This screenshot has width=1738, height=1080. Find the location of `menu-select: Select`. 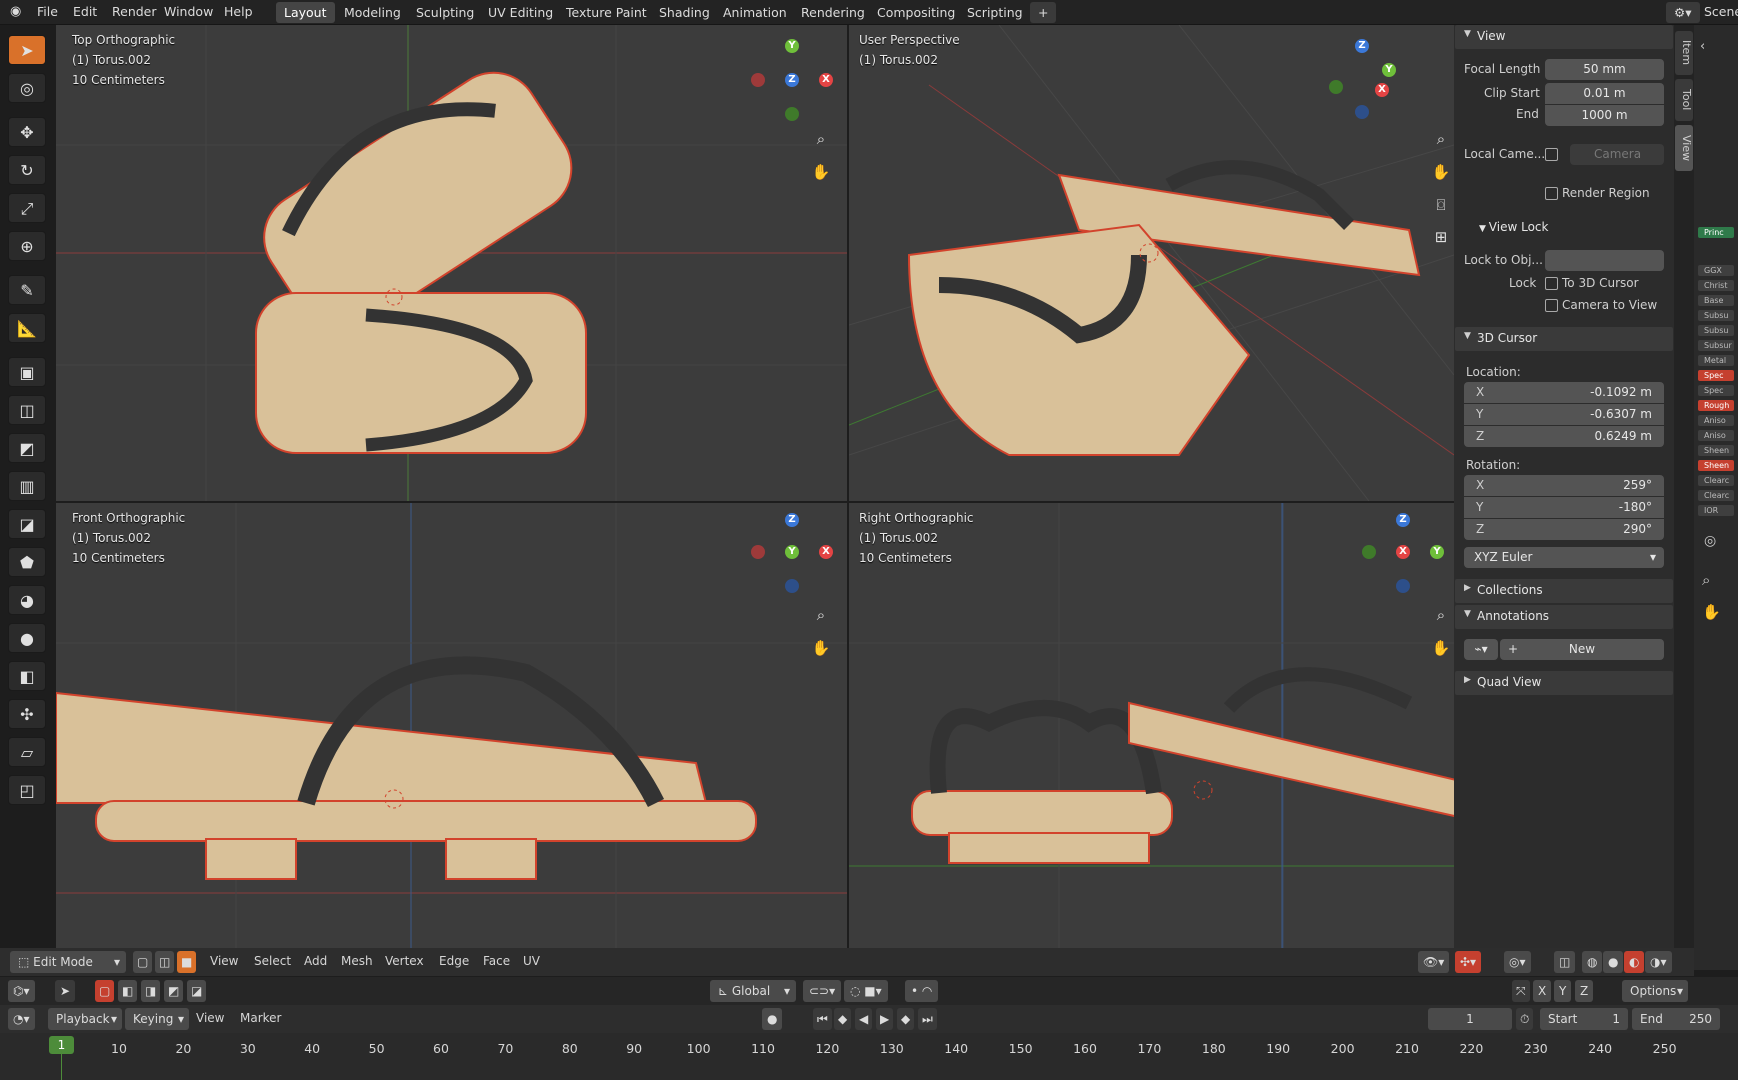

menu-select: Select is located at coordinates (272, 961).